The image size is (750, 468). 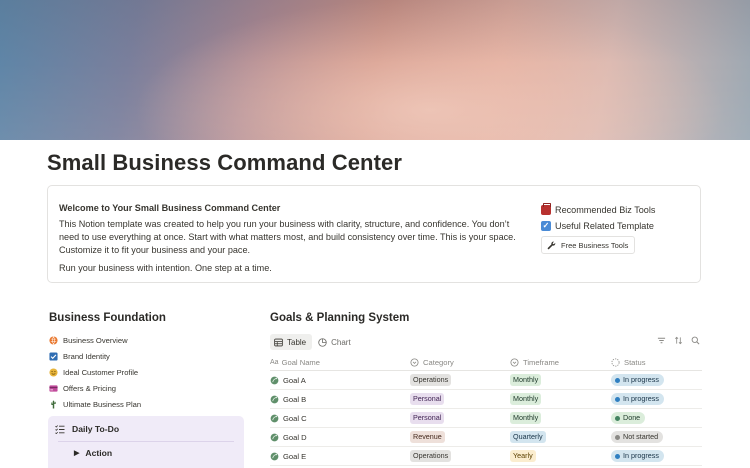 What do you see at coordinates (149, 340) in the screenshot?
I see `page-link-business-overview: Business Overview` at bounding box center [149, 340].